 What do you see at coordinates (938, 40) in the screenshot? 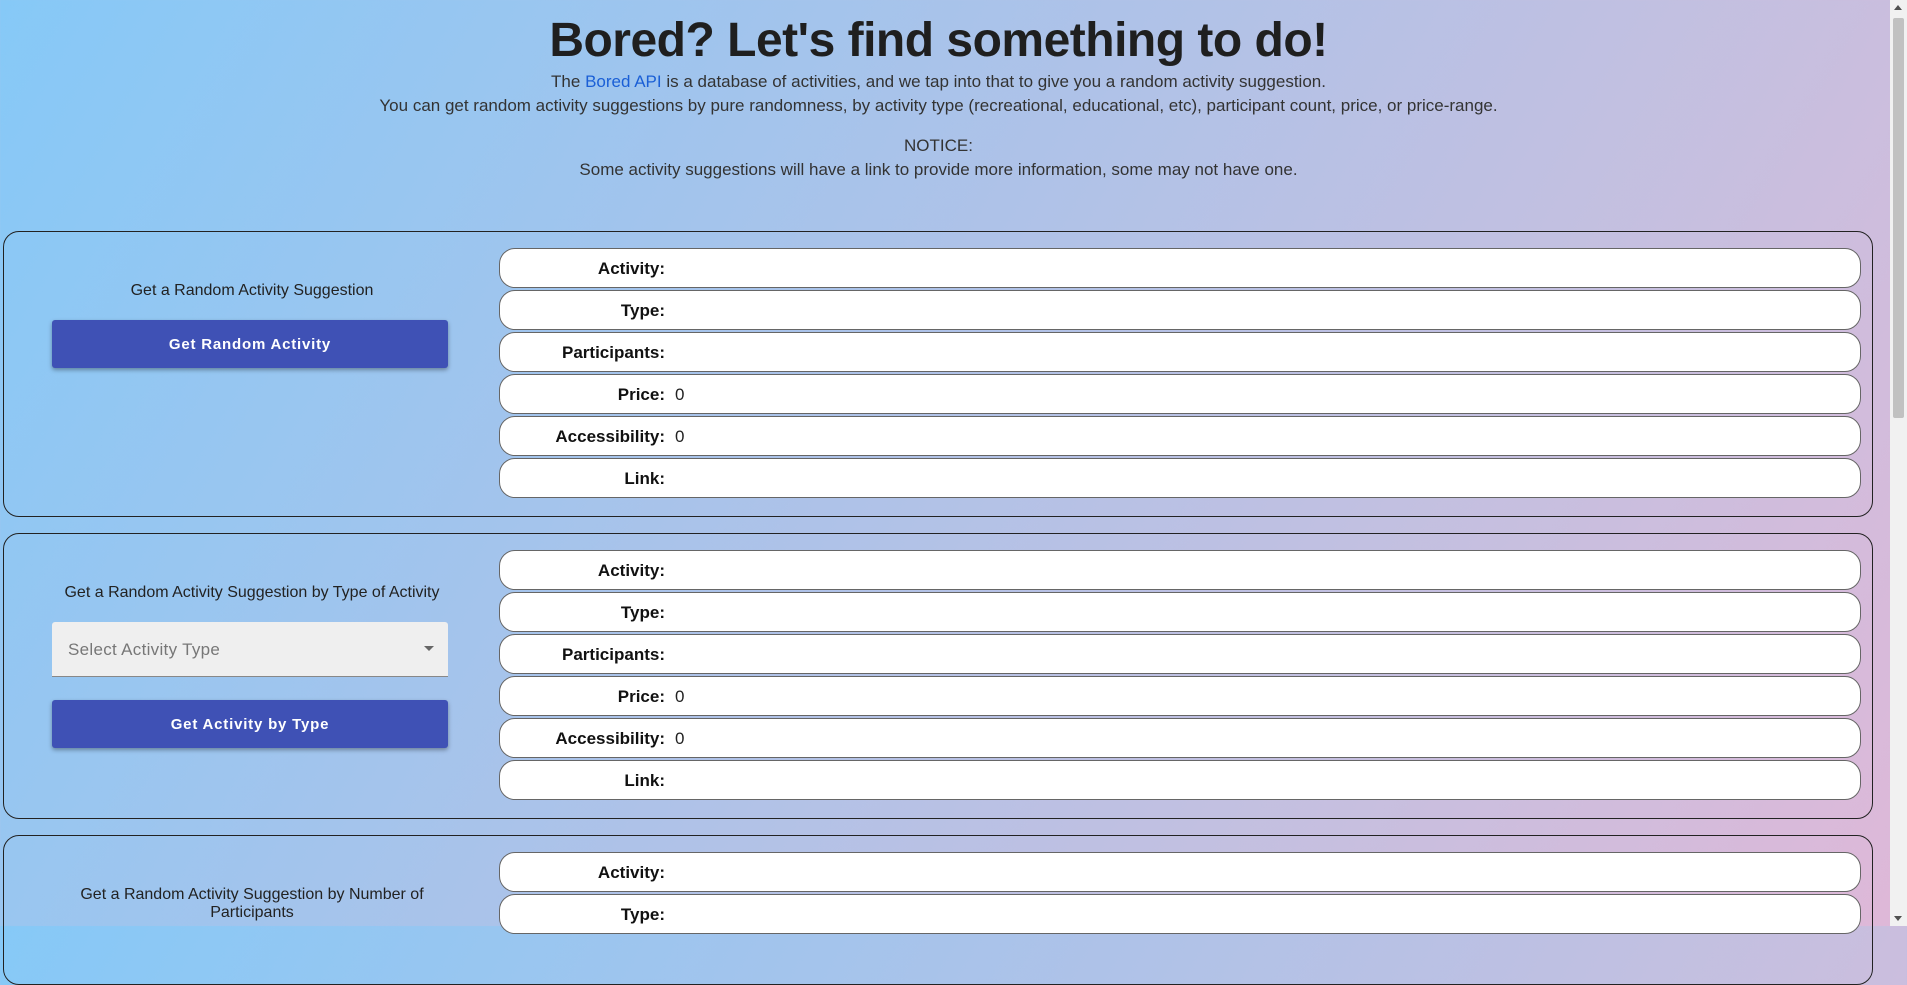
I see `page-title: Bored? Let's find something to do!` at bounding box center [938, 40].